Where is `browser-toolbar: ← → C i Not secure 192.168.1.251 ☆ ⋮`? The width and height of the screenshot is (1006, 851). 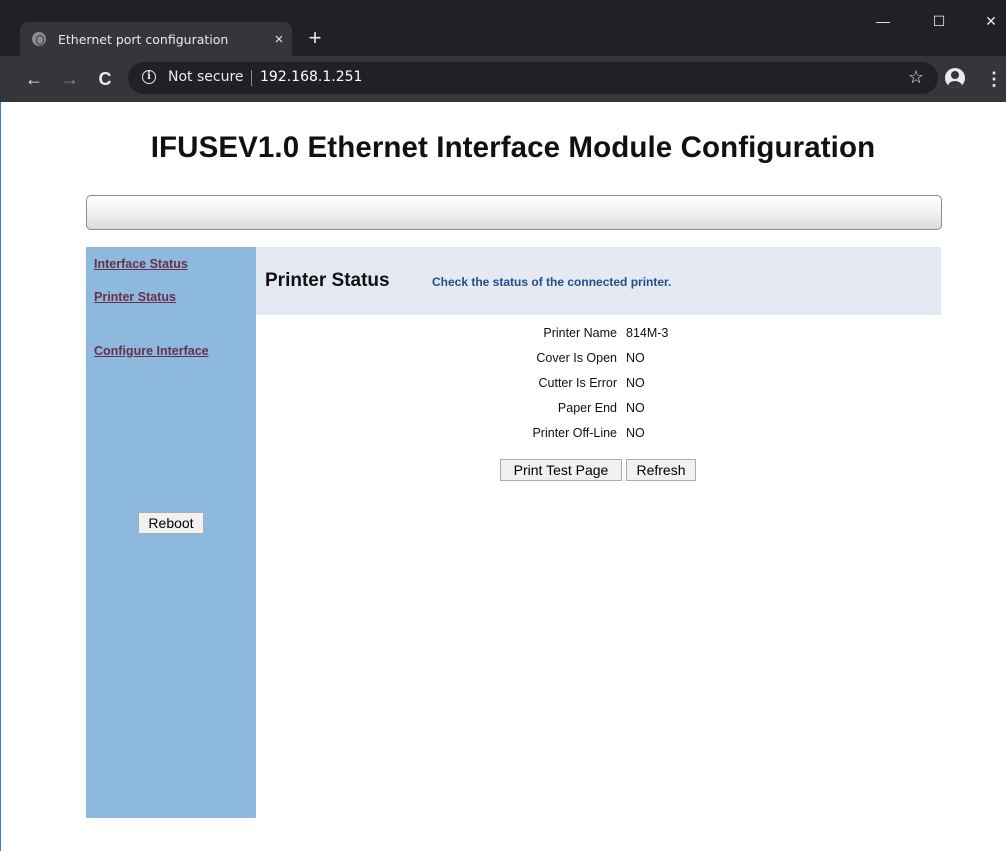 browser-toolbar: ← → C i Not secure 192.168.1.251 ☆ ⋮ is located at coordinates (503, 79).